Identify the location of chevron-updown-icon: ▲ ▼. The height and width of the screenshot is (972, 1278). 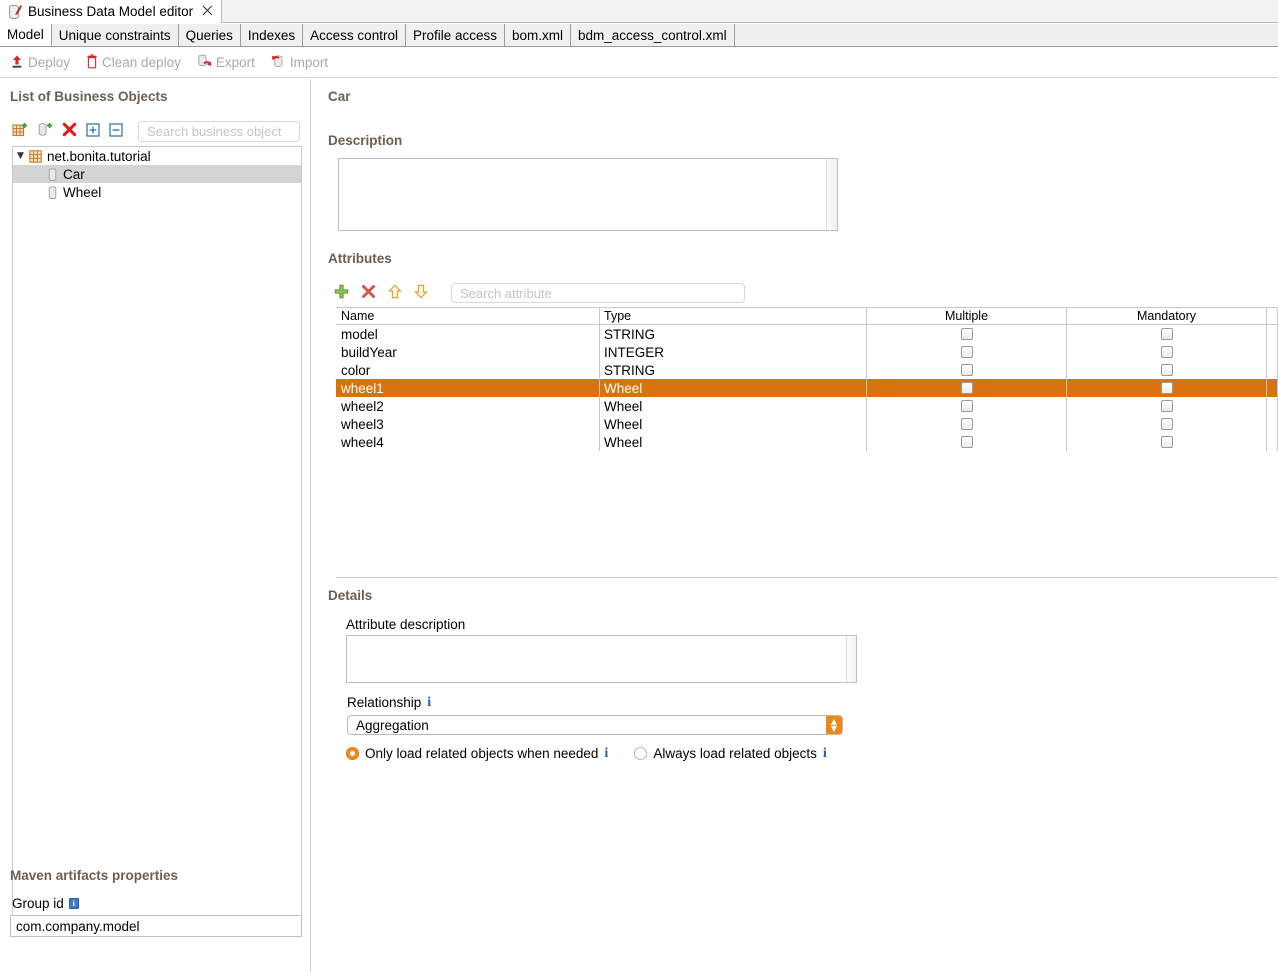
(834, 725).